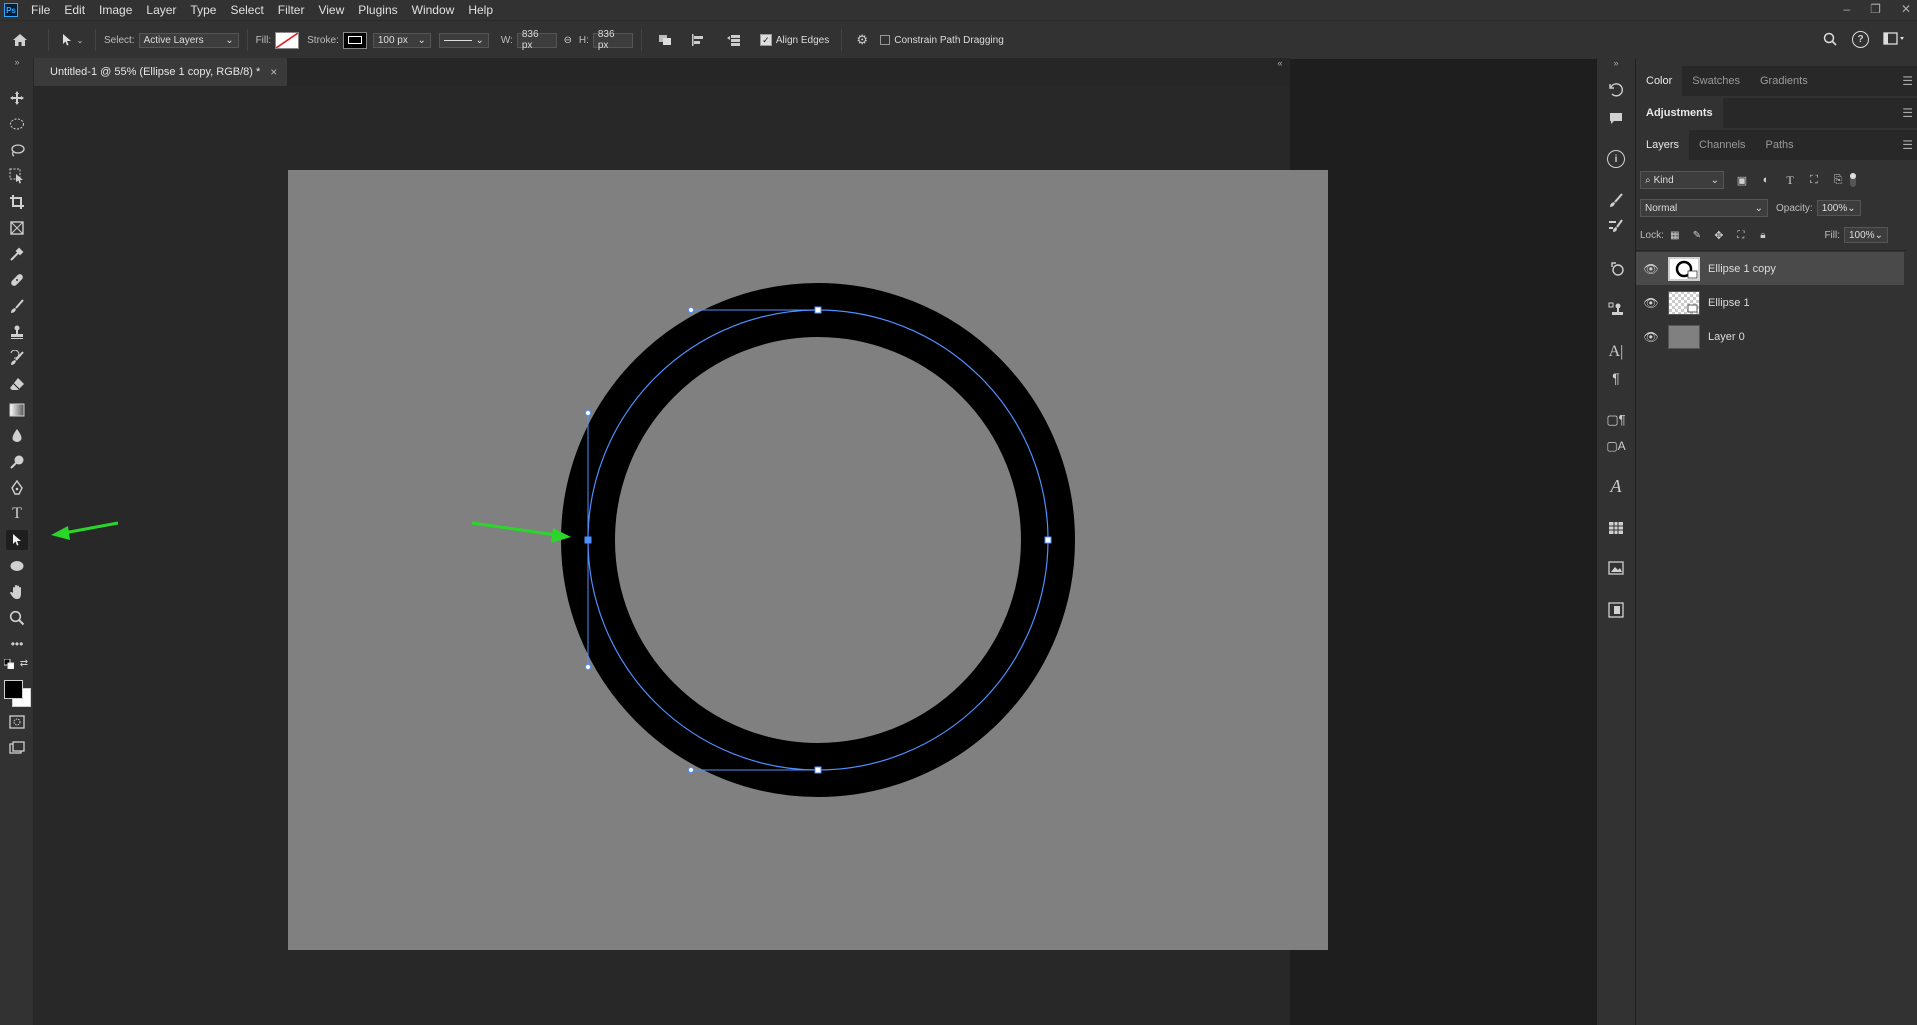 This screenshot has height=1025, width=1917. Describe the element at coordinates (1814, 180) in the screenshot. I see `filter-shape-icon: ⛶` at that location.